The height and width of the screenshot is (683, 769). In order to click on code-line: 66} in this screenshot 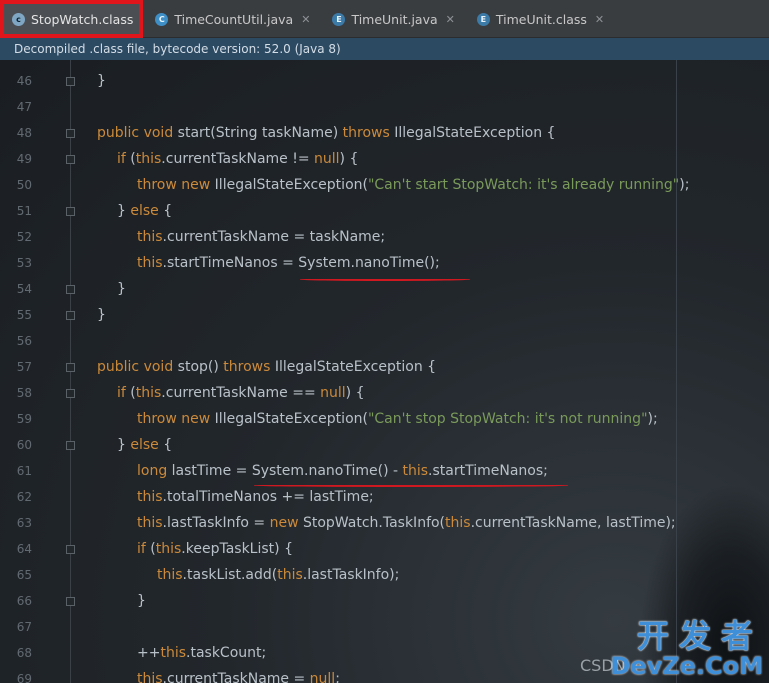, I will do `click(384, 601)`.